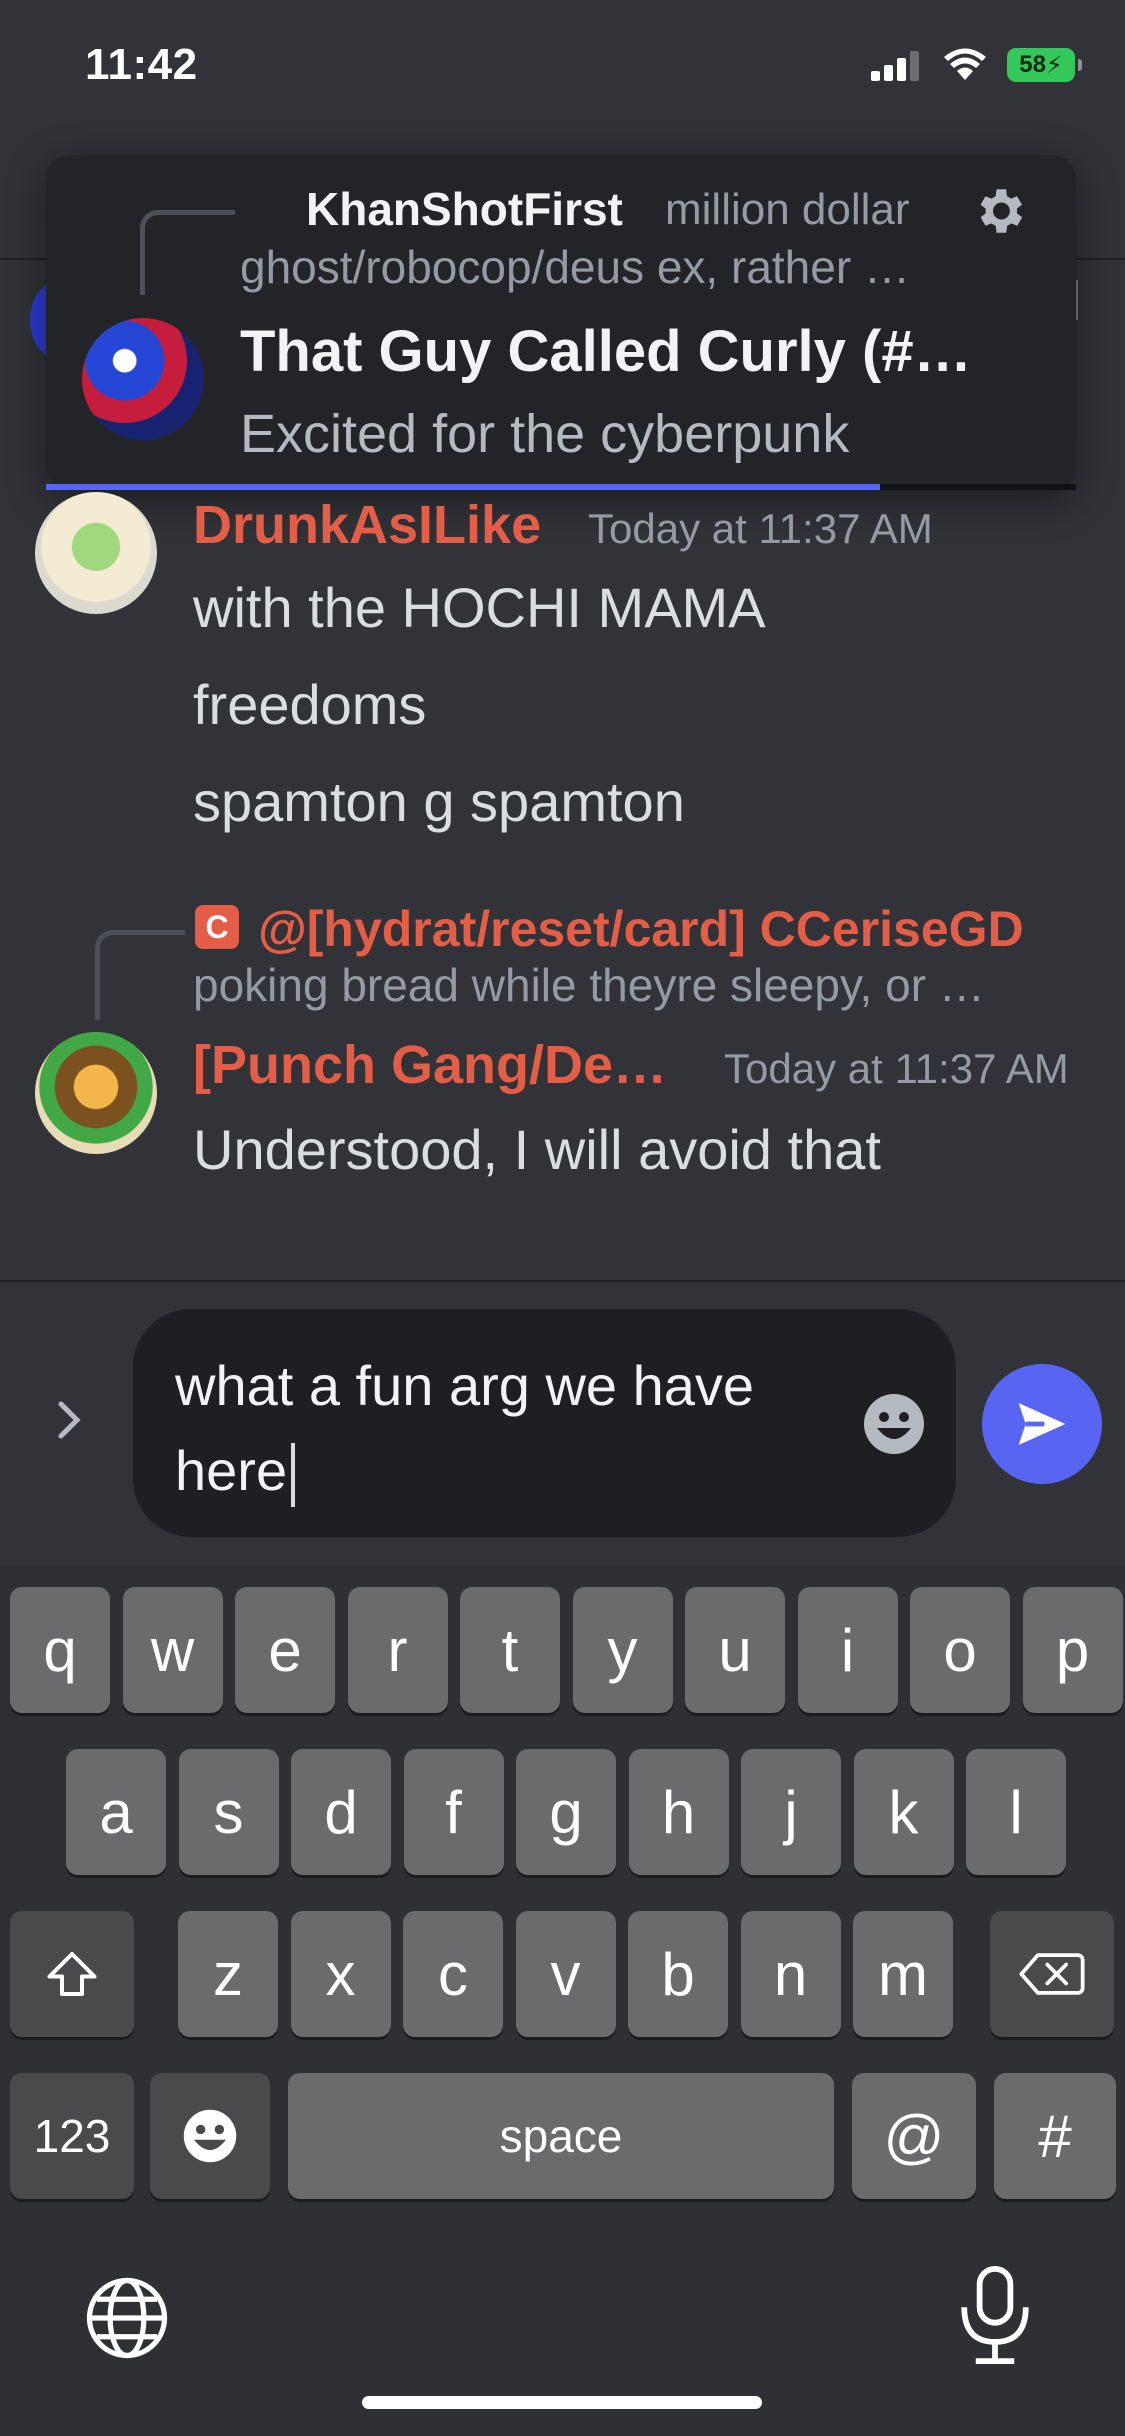 This screenshot has width=1125, height=2436. What do you see at coordinates (60, 1650) in the screenshot?
I see `key-q: q` at bounding box center [60, 1650].